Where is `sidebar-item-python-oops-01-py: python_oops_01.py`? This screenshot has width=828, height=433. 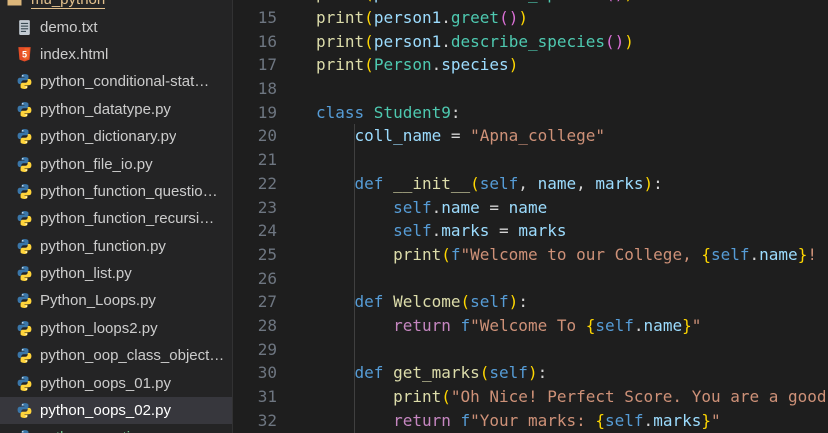
sidebar-item-python-oops-01-py: python_oops_01.py is located at coordinates (116, 382).